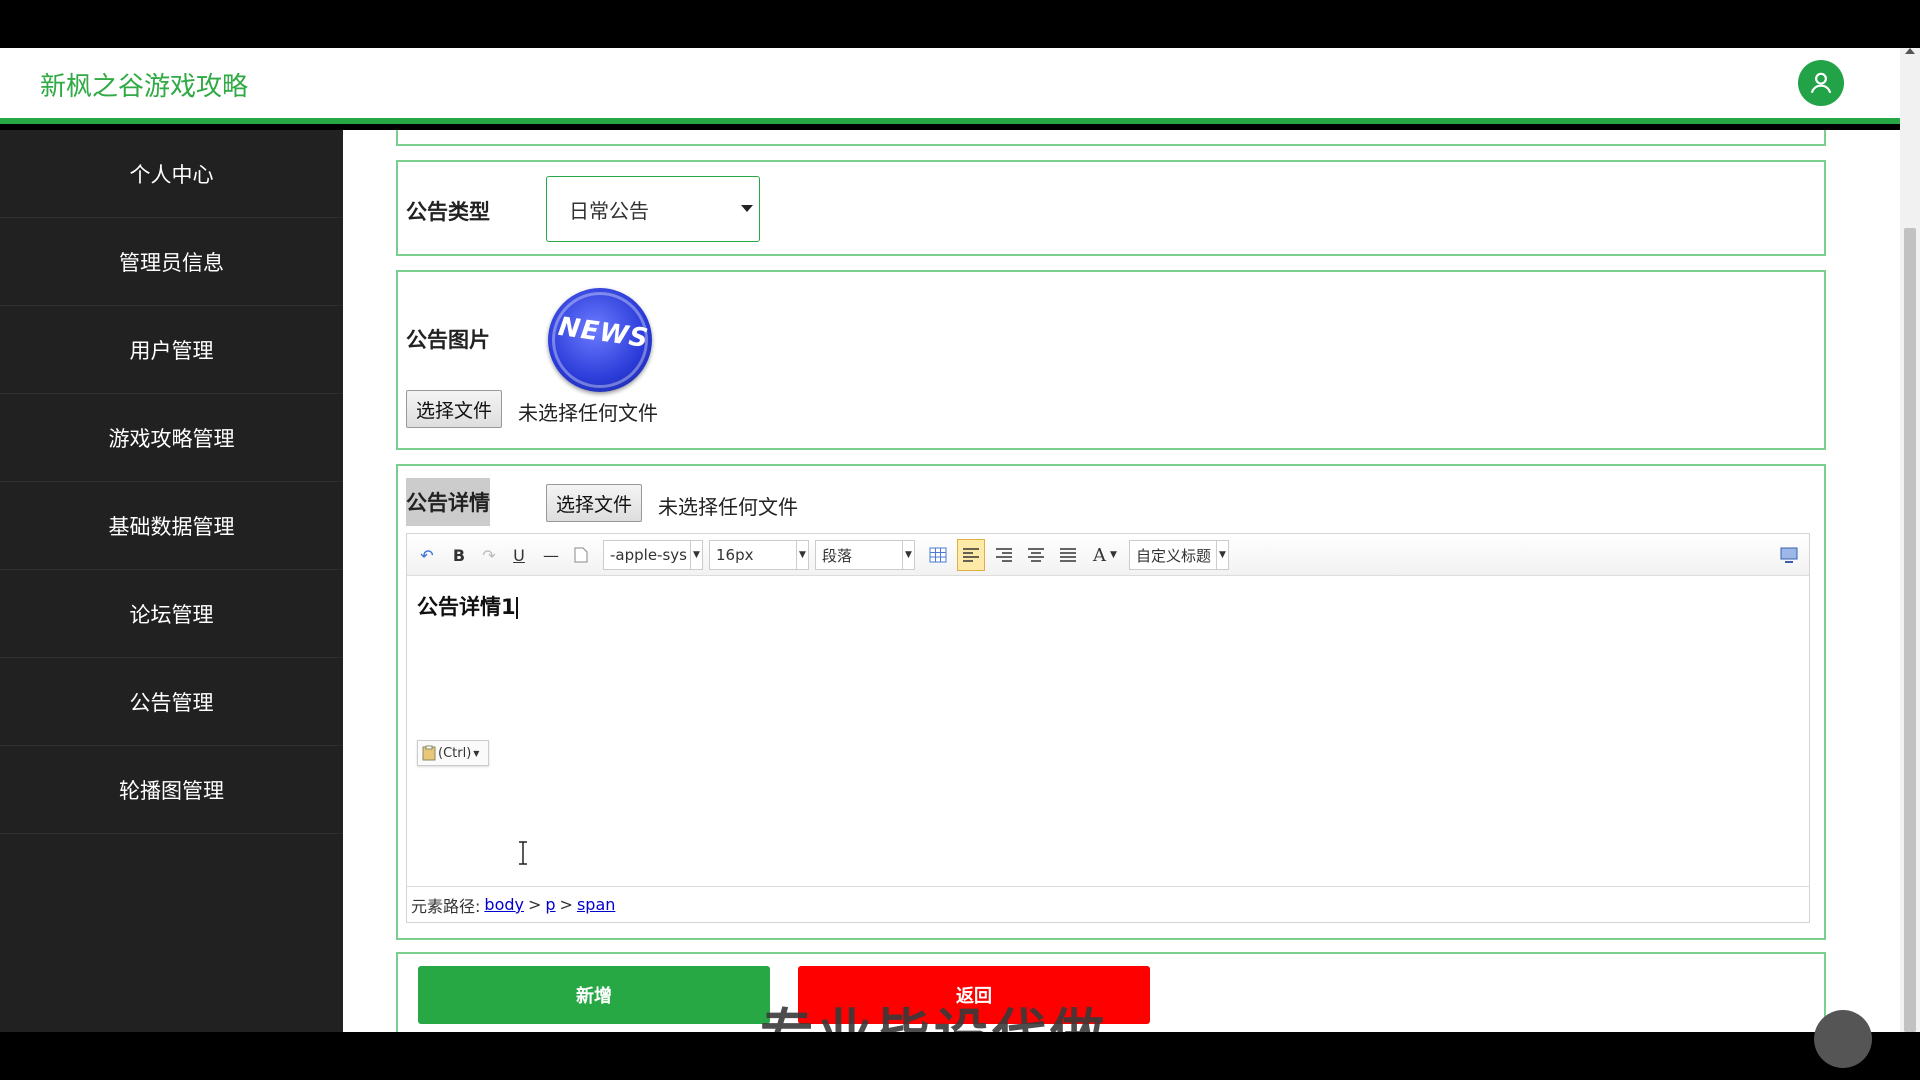 This screenshot has height=1080, width=1920. I want to click on editor-text: 公告详情1, so click(467, 606).